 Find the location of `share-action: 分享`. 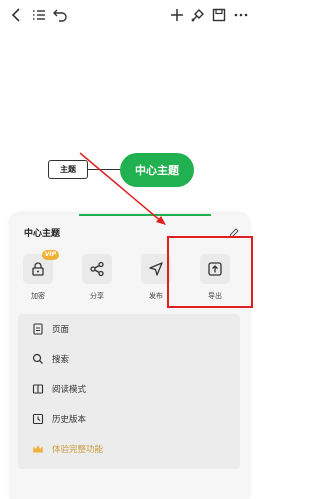

share-action: 分享 is located at coordinates (97, 277).